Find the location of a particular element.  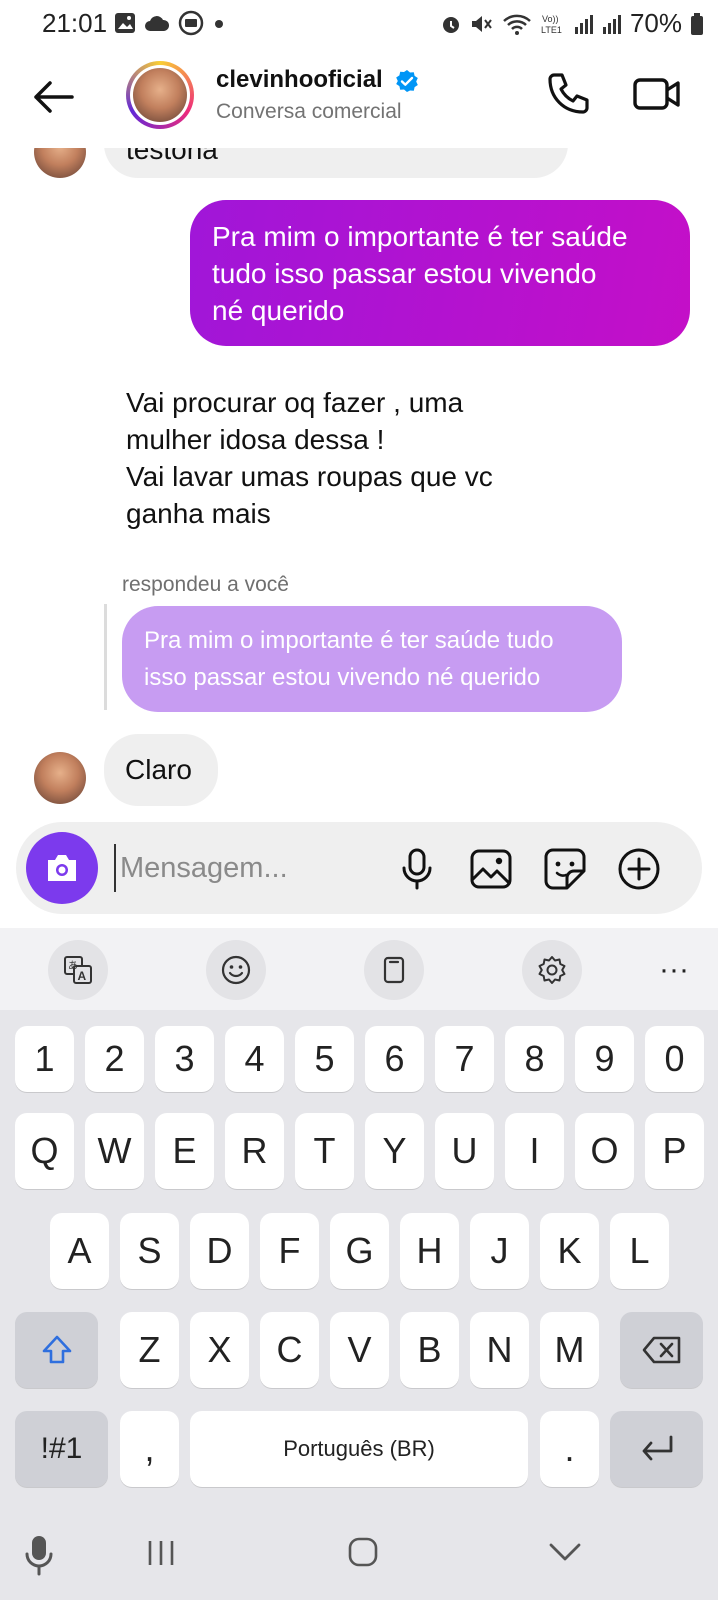

key-6: 6 is located at coordinates (394, 1059).